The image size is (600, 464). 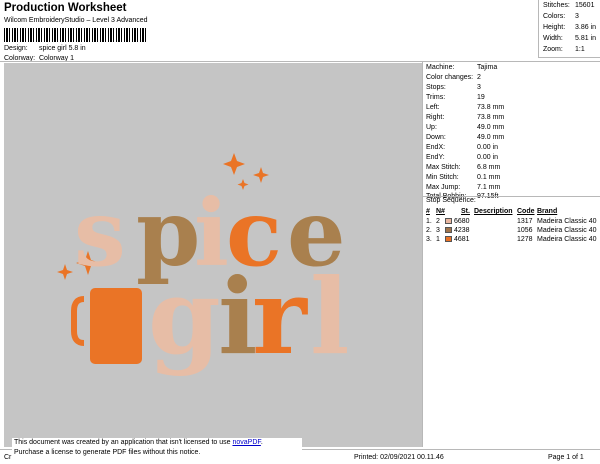 I want to click on row-num: 3., so click(x=429, y=239).